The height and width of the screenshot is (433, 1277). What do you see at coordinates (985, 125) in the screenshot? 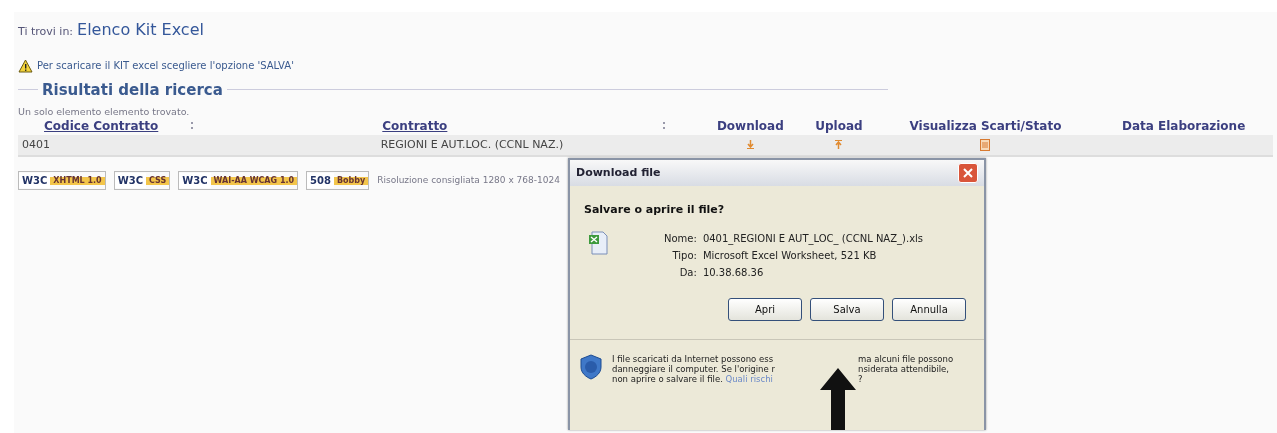
I see `column-header: Visualizza Scarti/Stato` at bounding box center [985, 125].